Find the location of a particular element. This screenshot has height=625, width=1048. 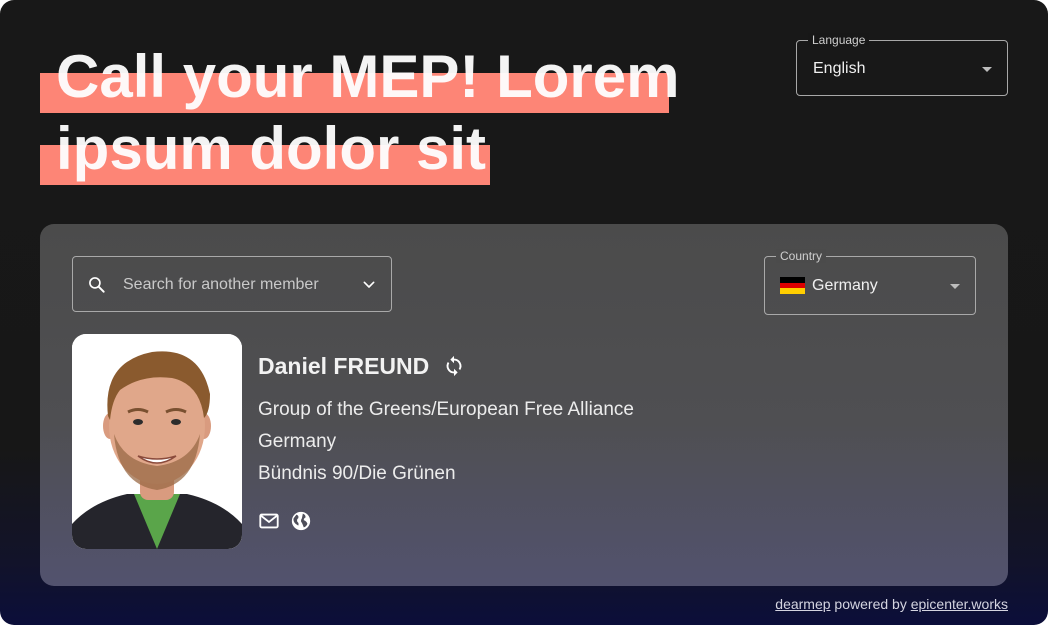

search-field is located at coordinates (232, 284).